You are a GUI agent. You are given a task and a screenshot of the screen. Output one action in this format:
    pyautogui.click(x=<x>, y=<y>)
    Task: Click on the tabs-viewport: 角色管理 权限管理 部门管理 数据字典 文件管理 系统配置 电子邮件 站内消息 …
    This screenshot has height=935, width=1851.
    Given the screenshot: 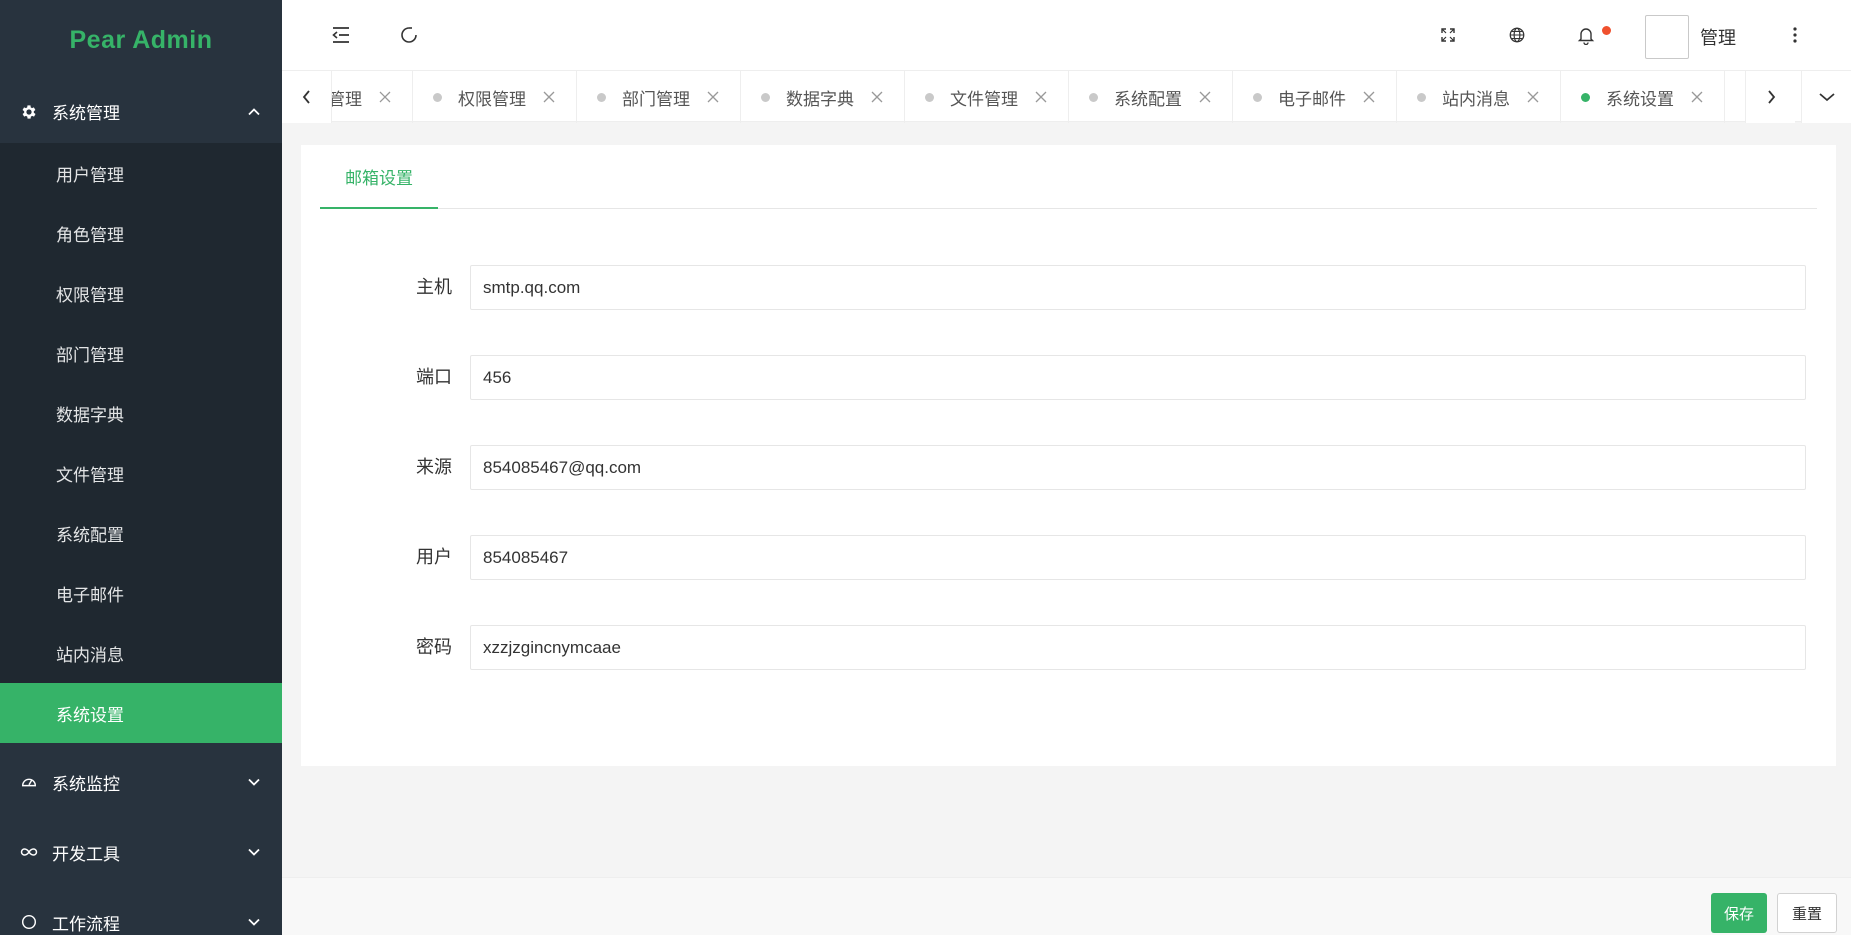 What is the action you would take?
    pyautogui.click(x=1038, y=97)
    